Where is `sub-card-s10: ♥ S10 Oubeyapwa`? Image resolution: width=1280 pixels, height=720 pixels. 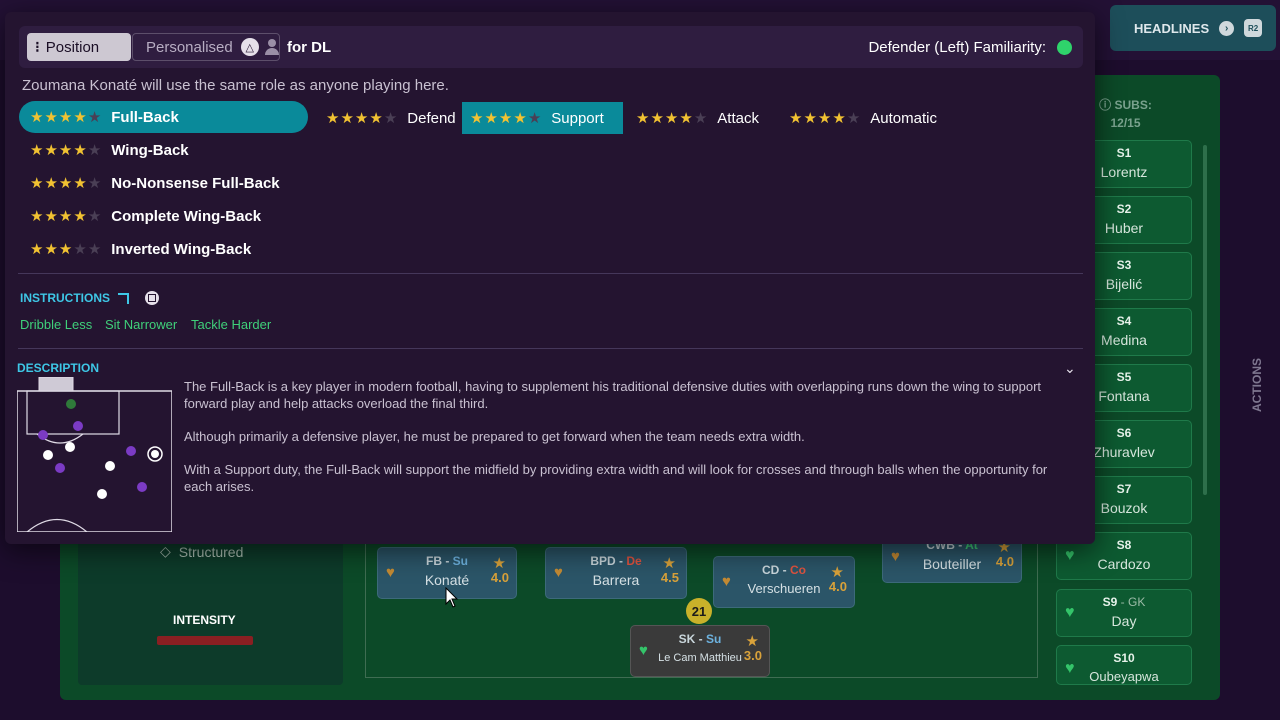 sub-card-s10: ♥ S10 Oubeyapwa is located at coordinates (1124, 665).